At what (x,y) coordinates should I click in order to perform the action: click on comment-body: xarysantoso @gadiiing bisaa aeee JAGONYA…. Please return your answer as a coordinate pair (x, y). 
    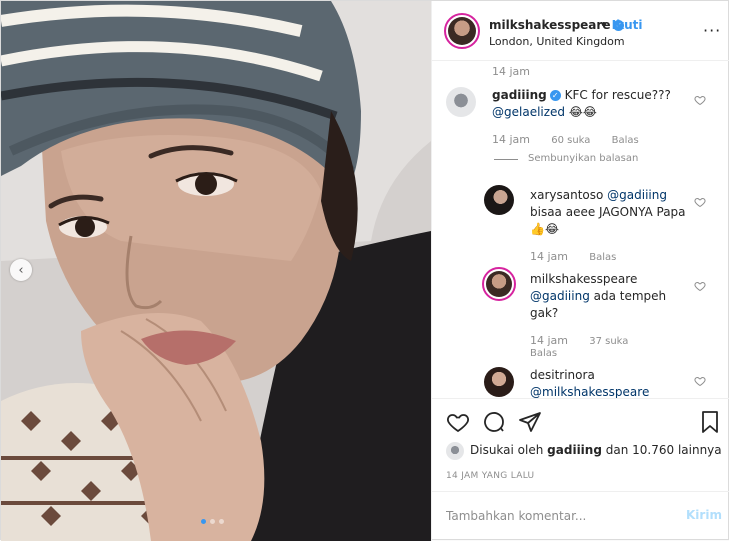
    Looking at the image, I should click on (610, 212).